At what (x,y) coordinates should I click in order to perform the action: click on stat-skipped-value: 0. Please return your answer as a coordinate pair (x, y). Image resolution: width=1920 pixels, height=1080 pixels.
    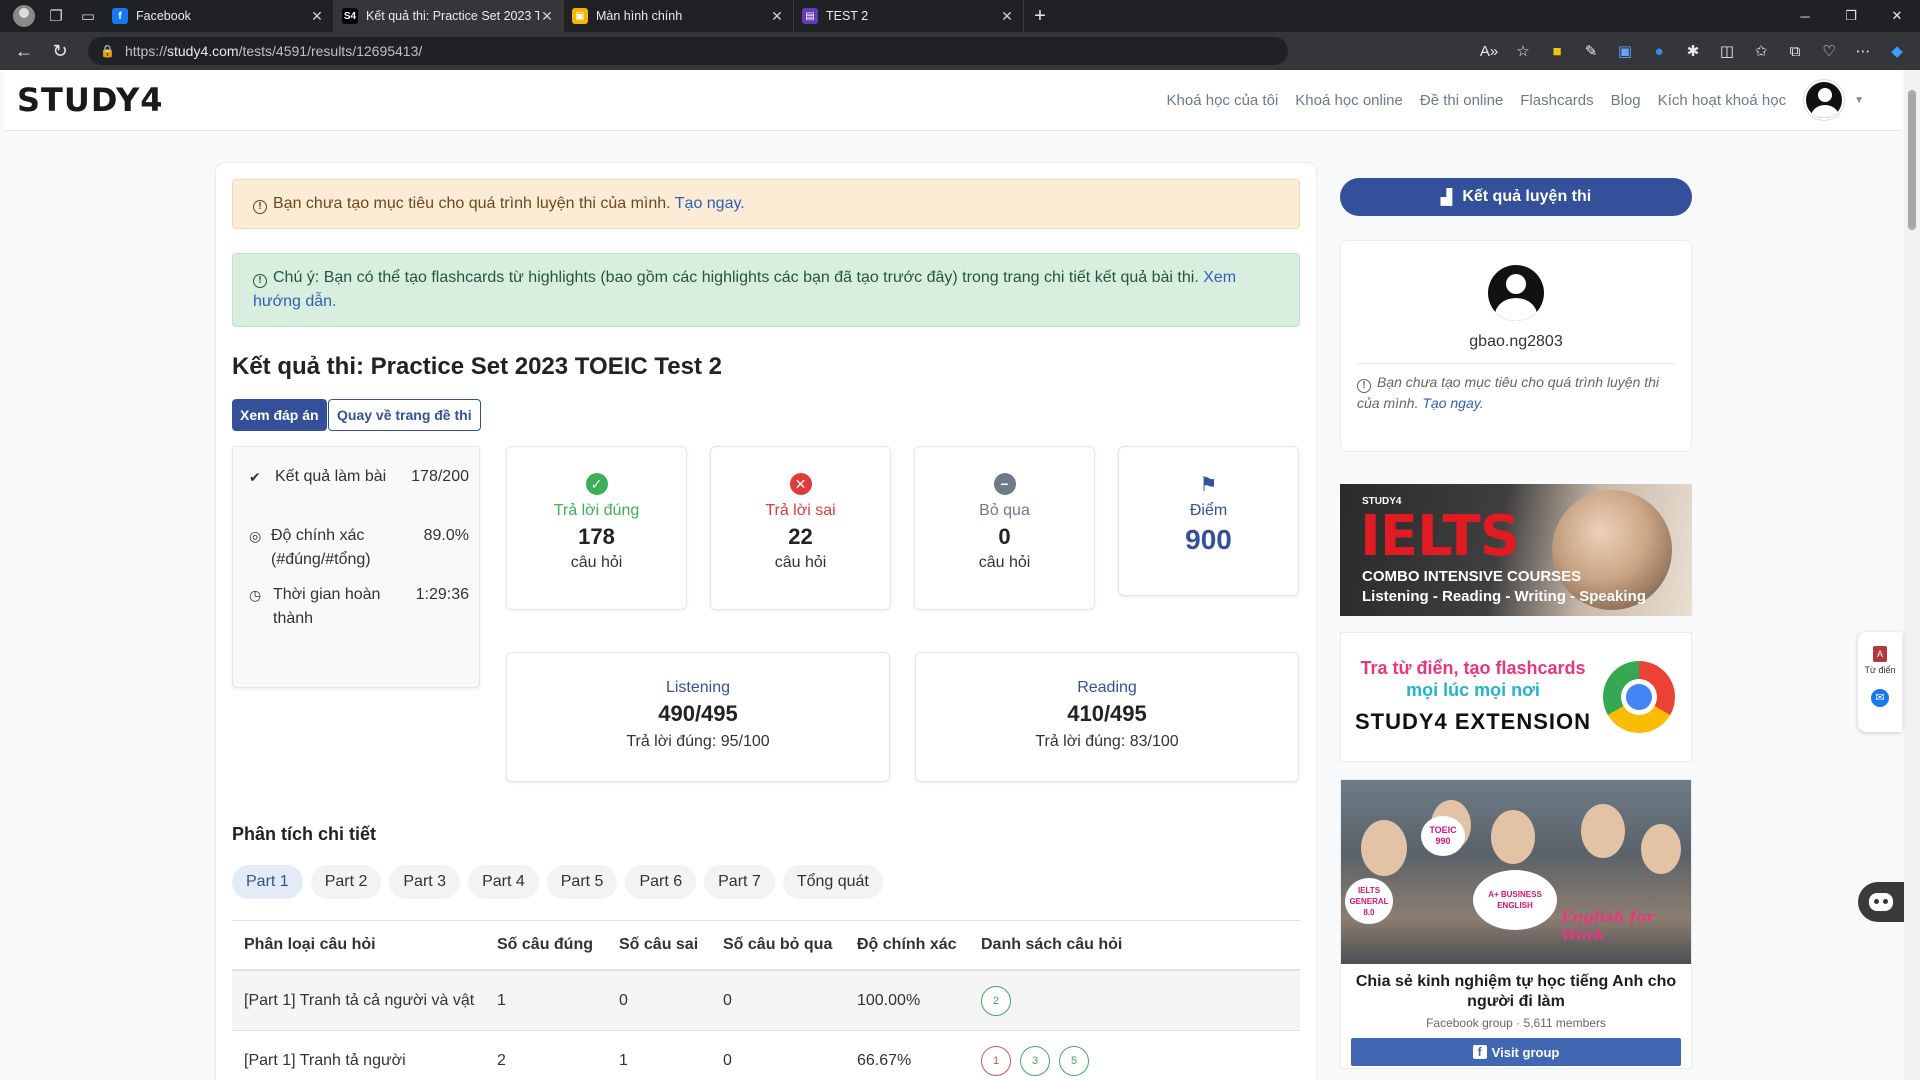
    Looking at the image, I should click on (1004, 536).